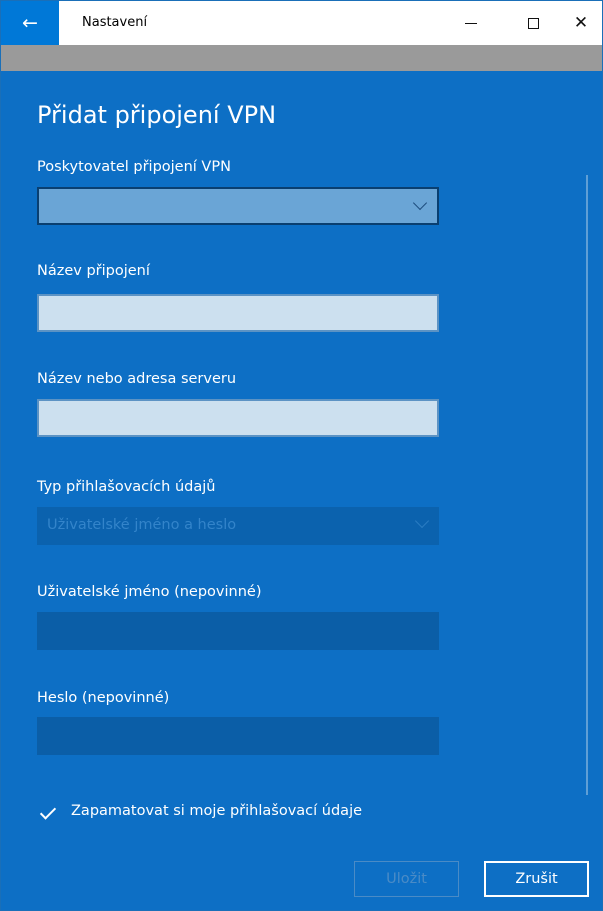 This screenshot has height=911, width=603. What do you see at coordinates (301, 58) in the screenshot?
I see `header-divider-bar` at bounding box center [301, 58].